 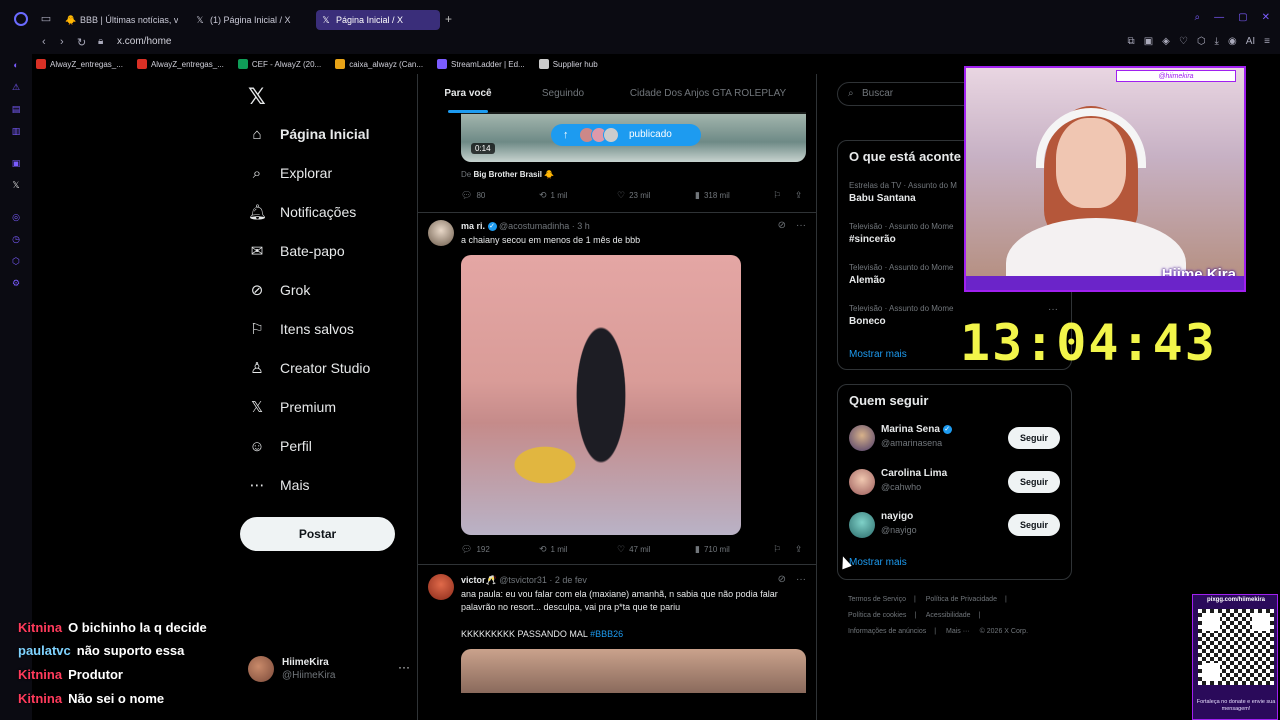 I want to click on back-icon: ‹, so click(x=44, y=42).